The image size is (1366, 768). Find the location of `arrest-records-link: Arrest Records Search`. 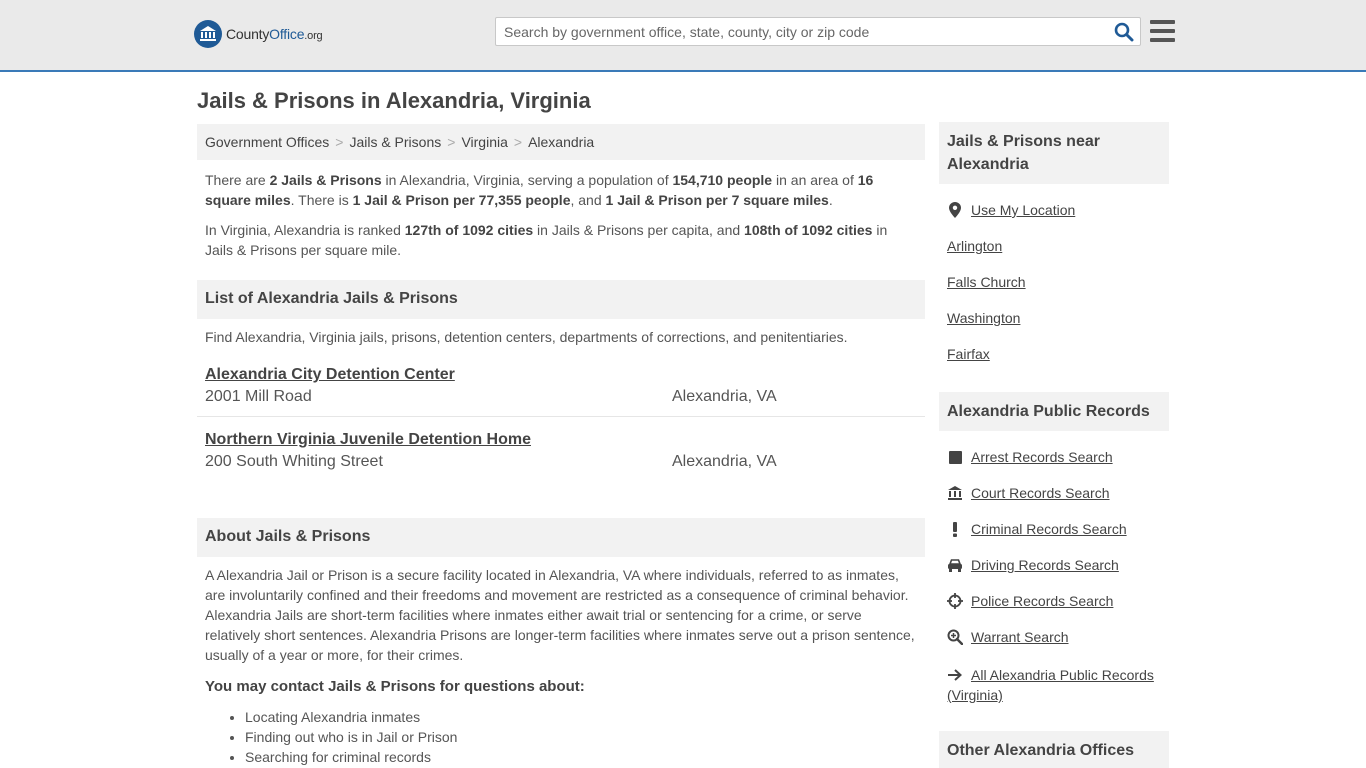

arrest-records-link: Arrest Records Search is located at coordinates (1030, 457).